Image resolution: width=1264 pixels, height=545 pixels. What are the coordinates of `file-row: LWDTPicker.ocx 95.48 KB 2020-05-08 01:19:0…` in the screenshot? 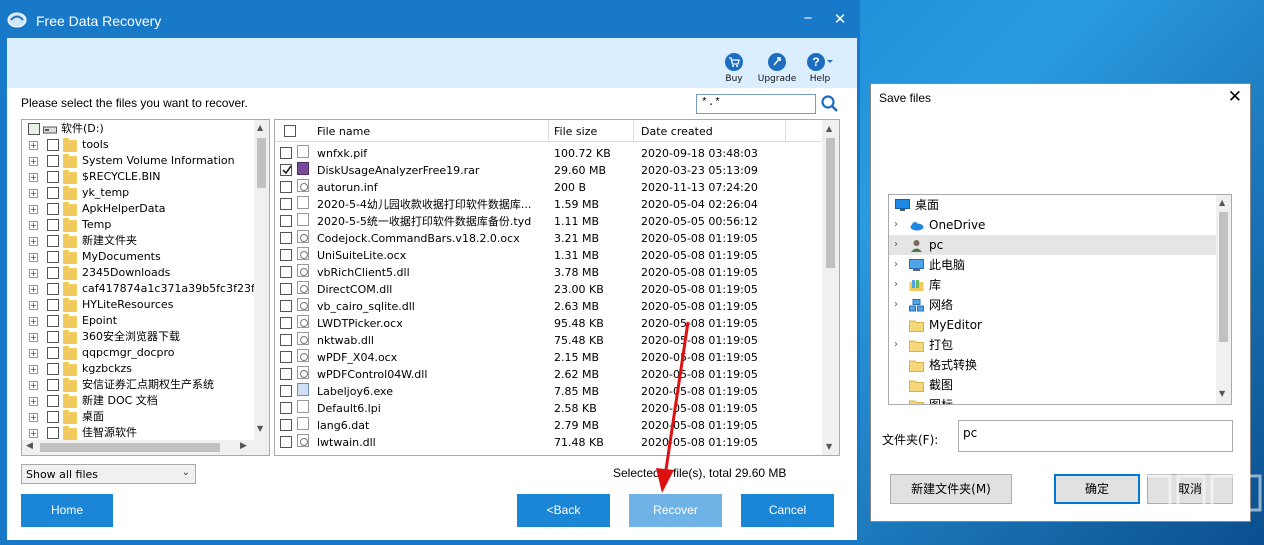 It's located at (548, 323).